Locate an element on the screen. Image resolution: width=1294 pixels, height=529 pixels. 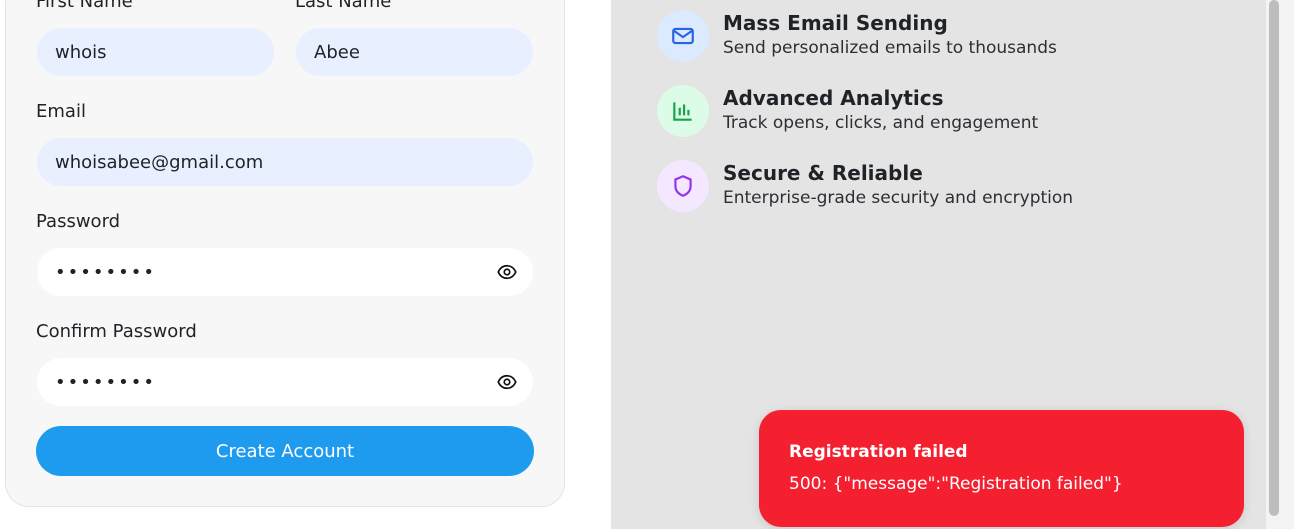
feature-desc: Send personalized emails to thousands is located at coordinates (890, 48).